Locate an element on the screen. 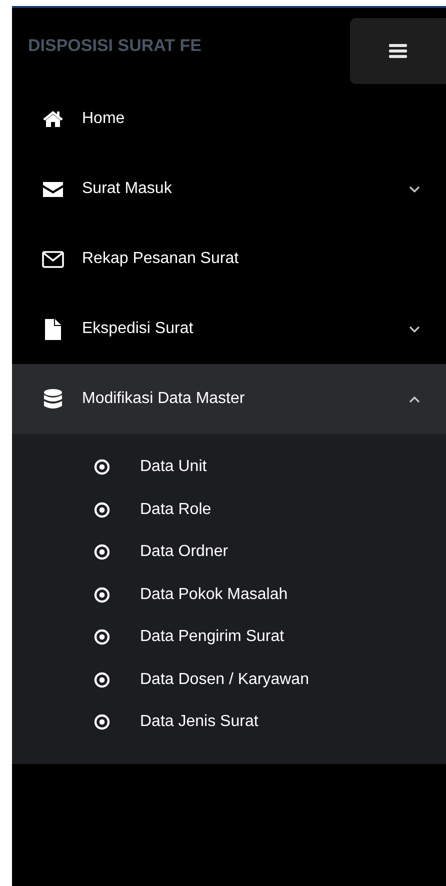 The height and width of the screenshot is (886, 446). menu-item: Surat Masuk is located at coordinates (229, 189).